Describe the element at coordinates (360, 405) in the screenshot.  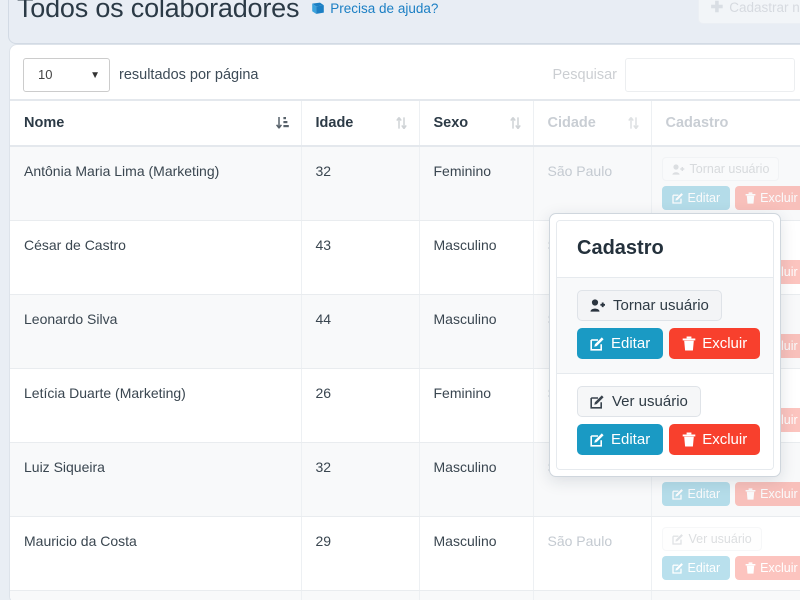
I see `cell-idade: 26` at that location.